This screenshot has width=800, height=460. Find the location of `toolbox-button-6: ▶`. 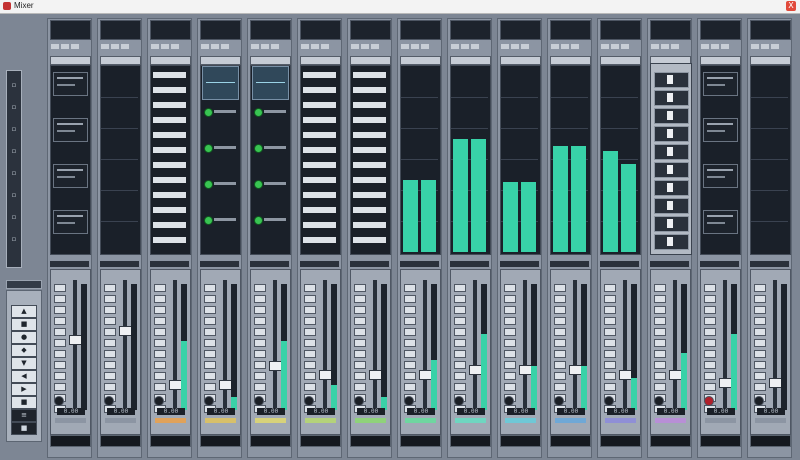

toolbox-button-6: ▶ is located at coordinates (24, 389).